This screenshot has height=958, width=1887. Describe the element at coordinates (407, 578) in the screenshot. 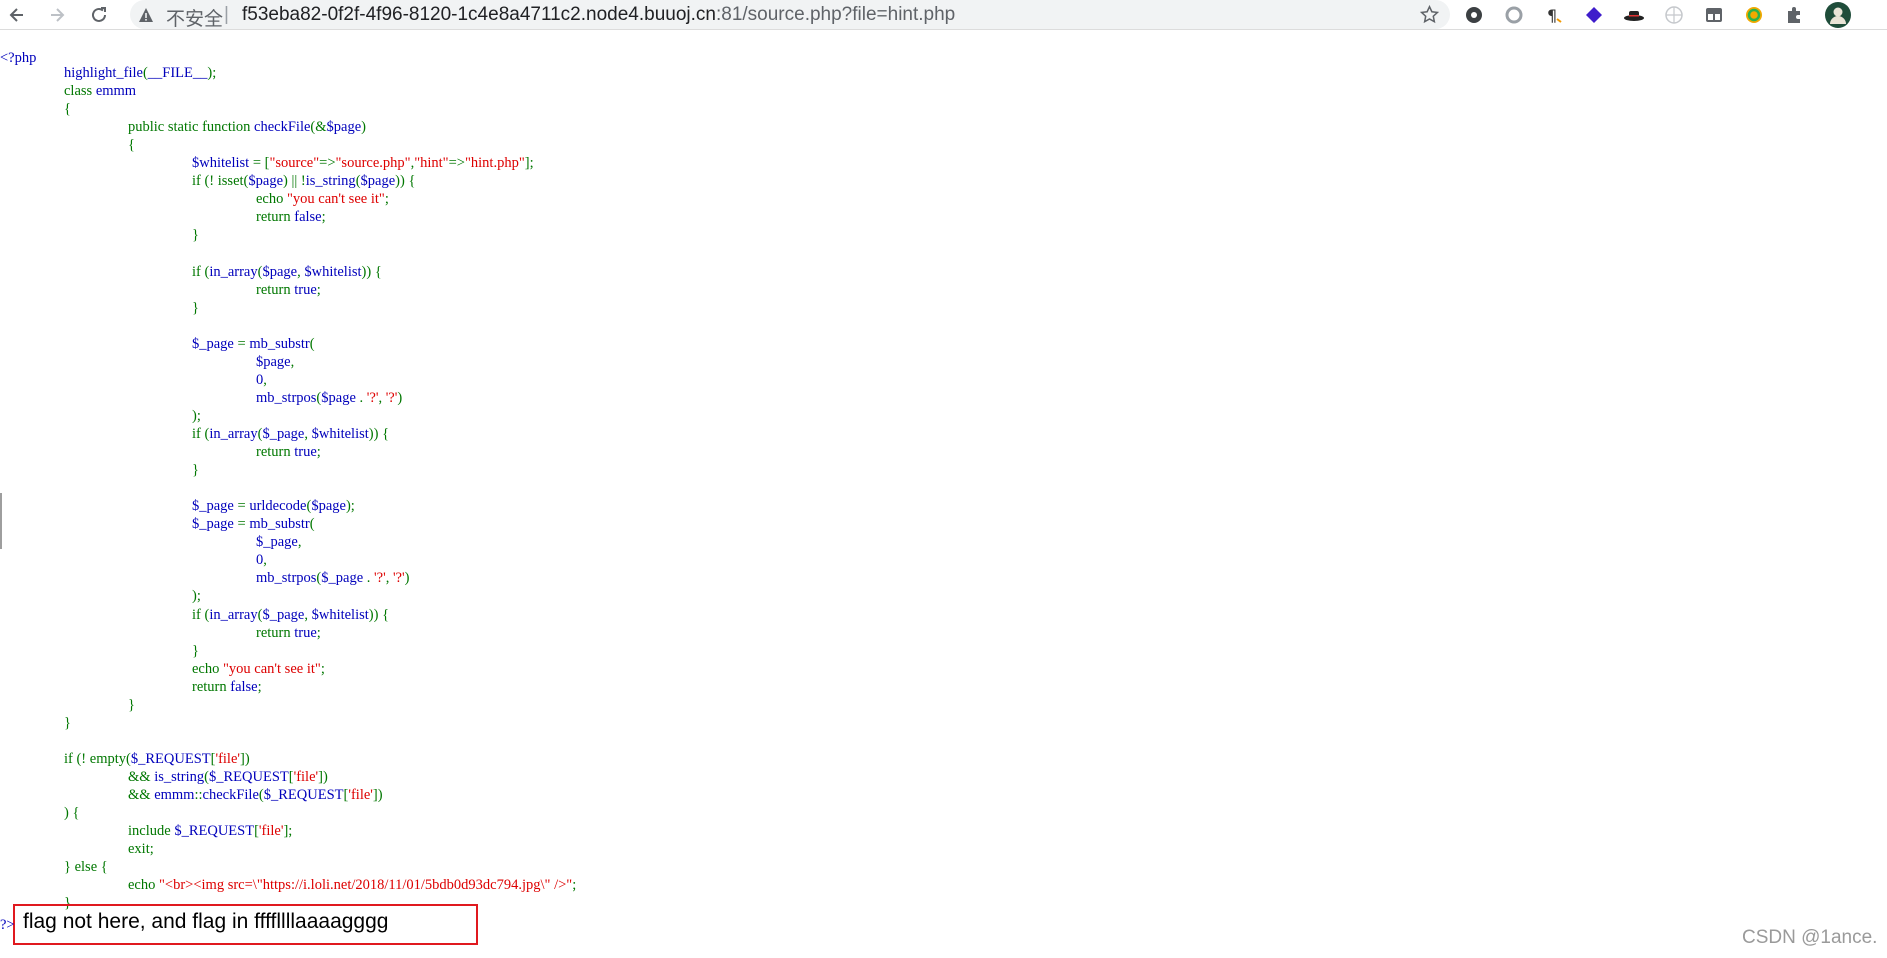

I see `code-token: )` at that location.